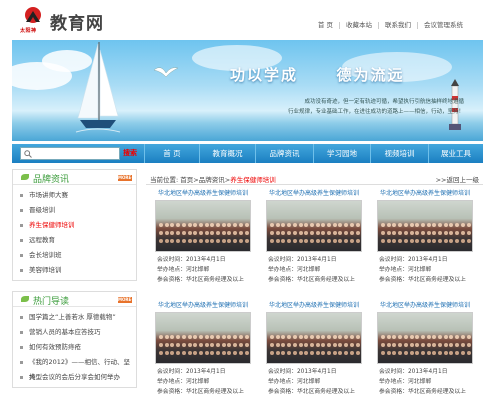  I want to click on hot-read-item: 如何有效预防痔疮, so click(78, 347).